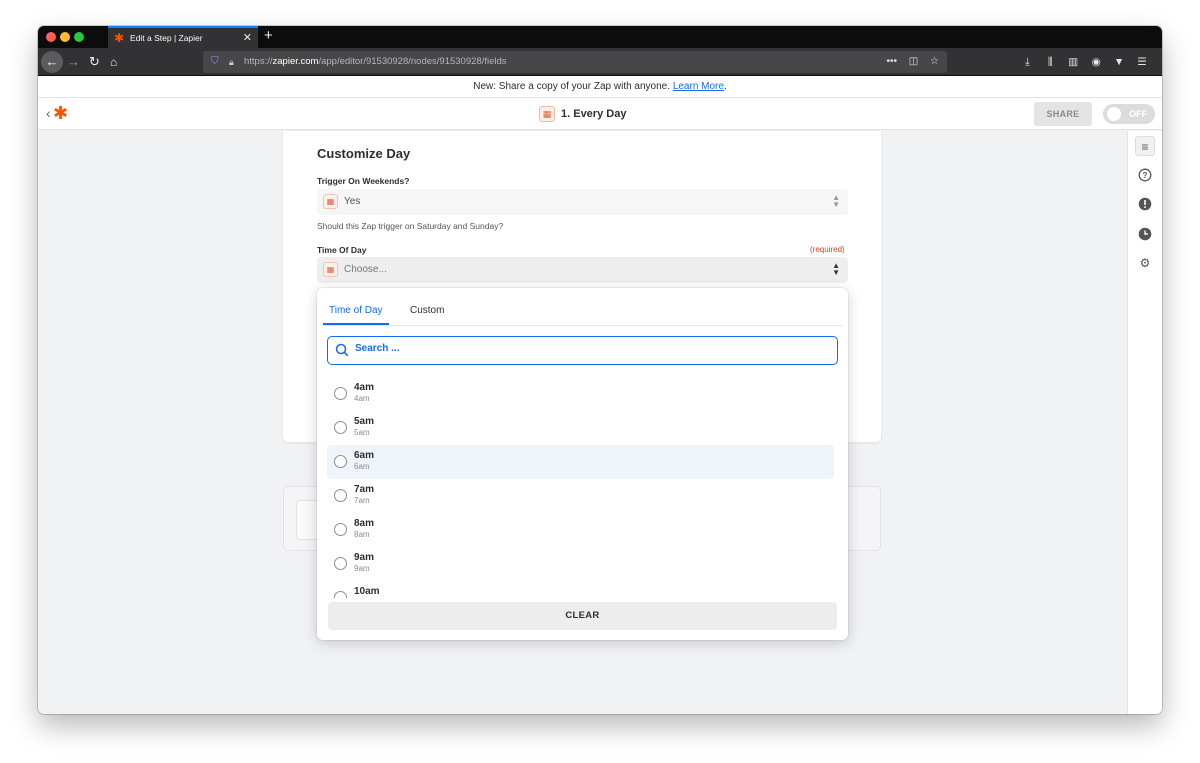  Describe the element at coordinates (1145, 204) in the screenshot. I see `alert-icon` at that location.